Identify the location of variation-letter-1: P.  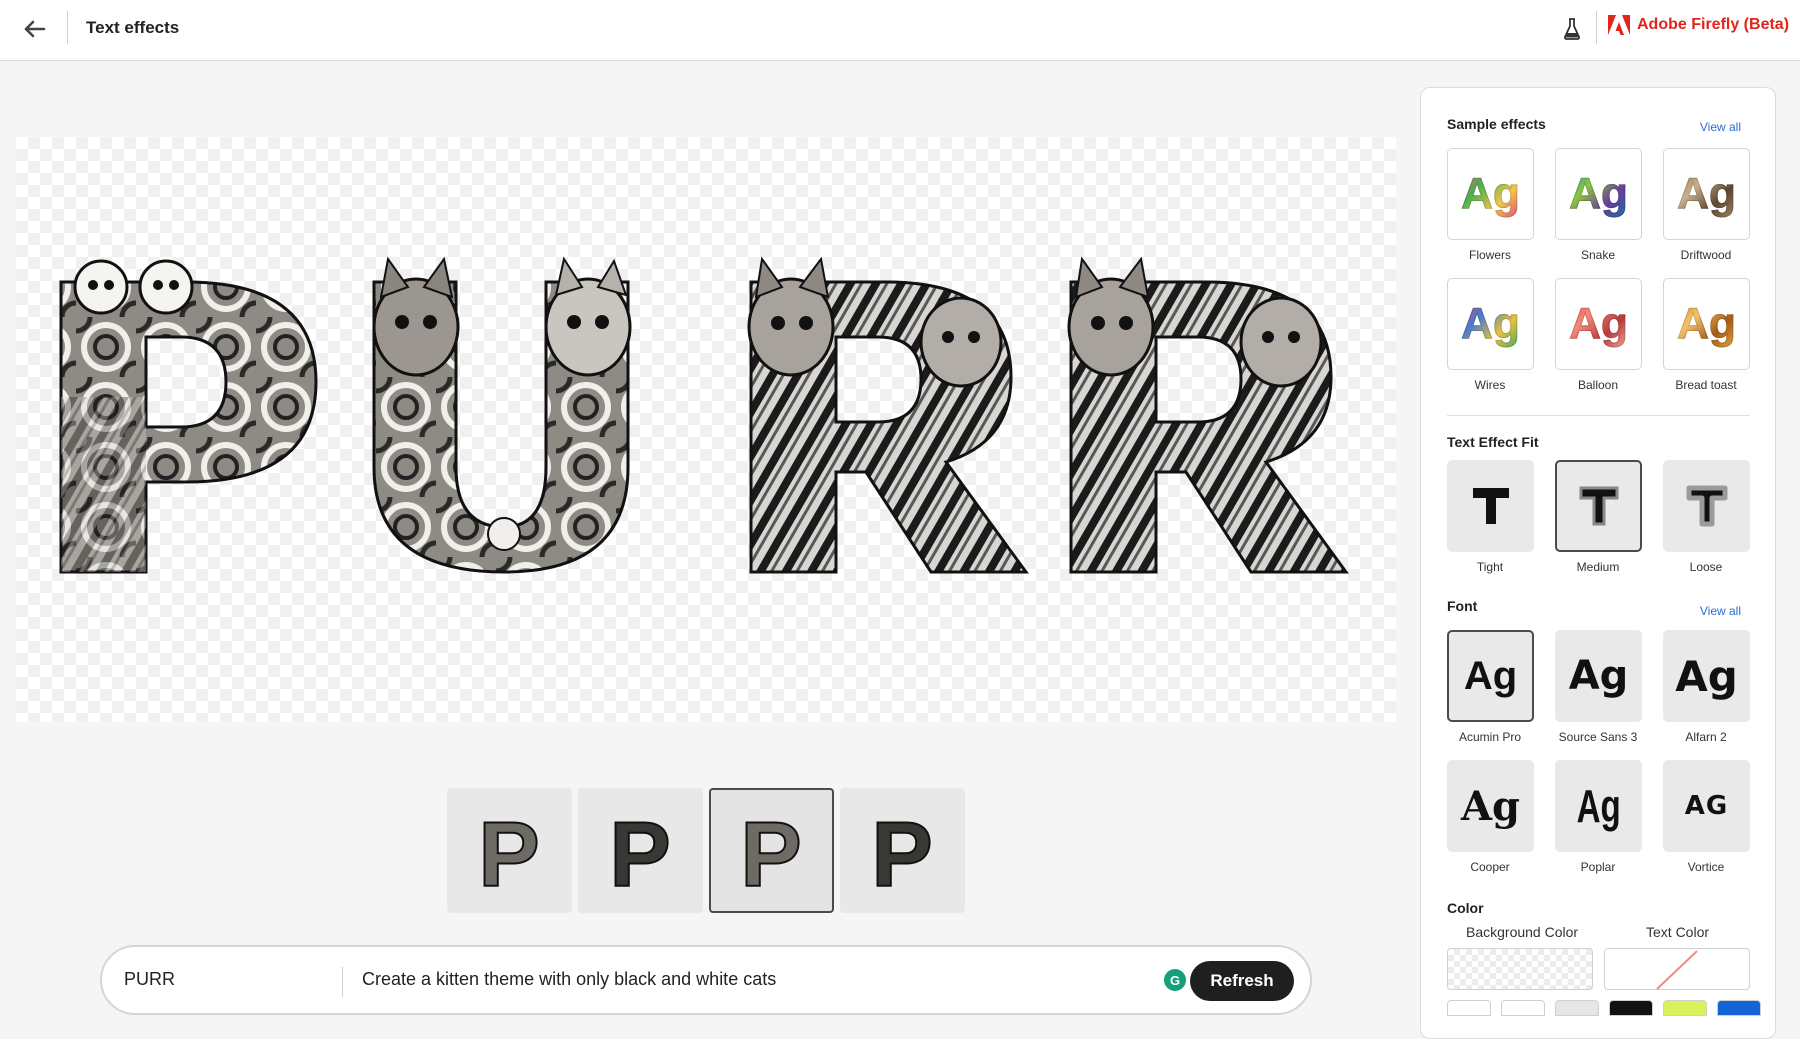
(508, 855).